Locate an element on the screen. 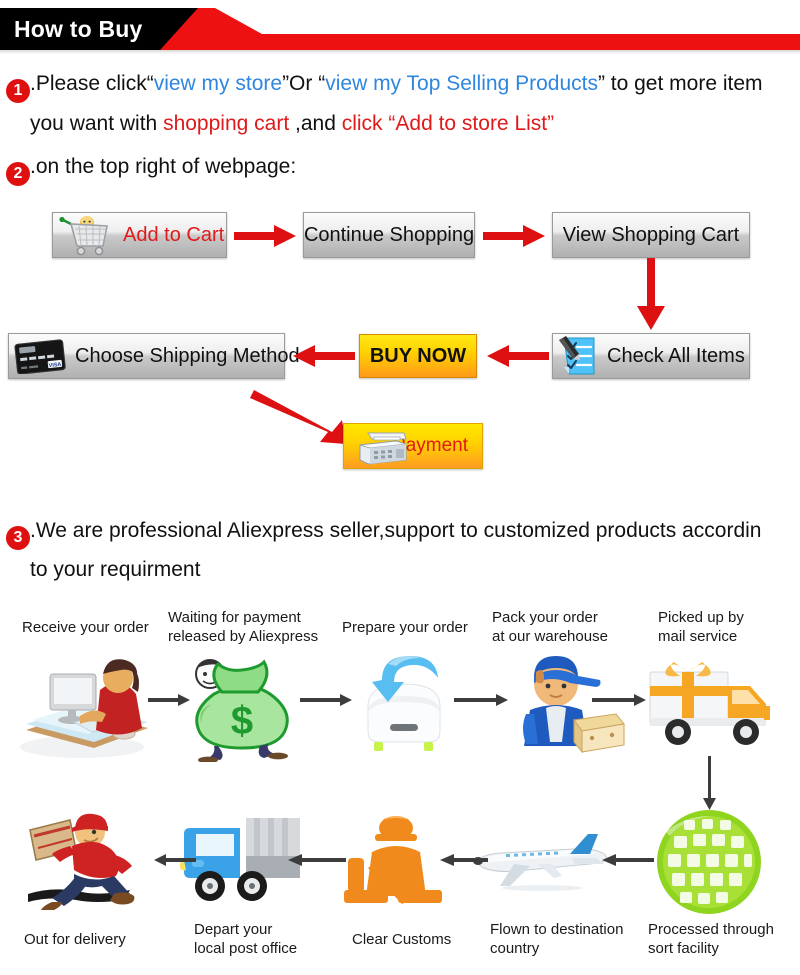 The width and height of the screenshot is (800, 975). flow-label-picked-up-by-mail-service: Picked up by mail service is located at coordinates (701, 627).